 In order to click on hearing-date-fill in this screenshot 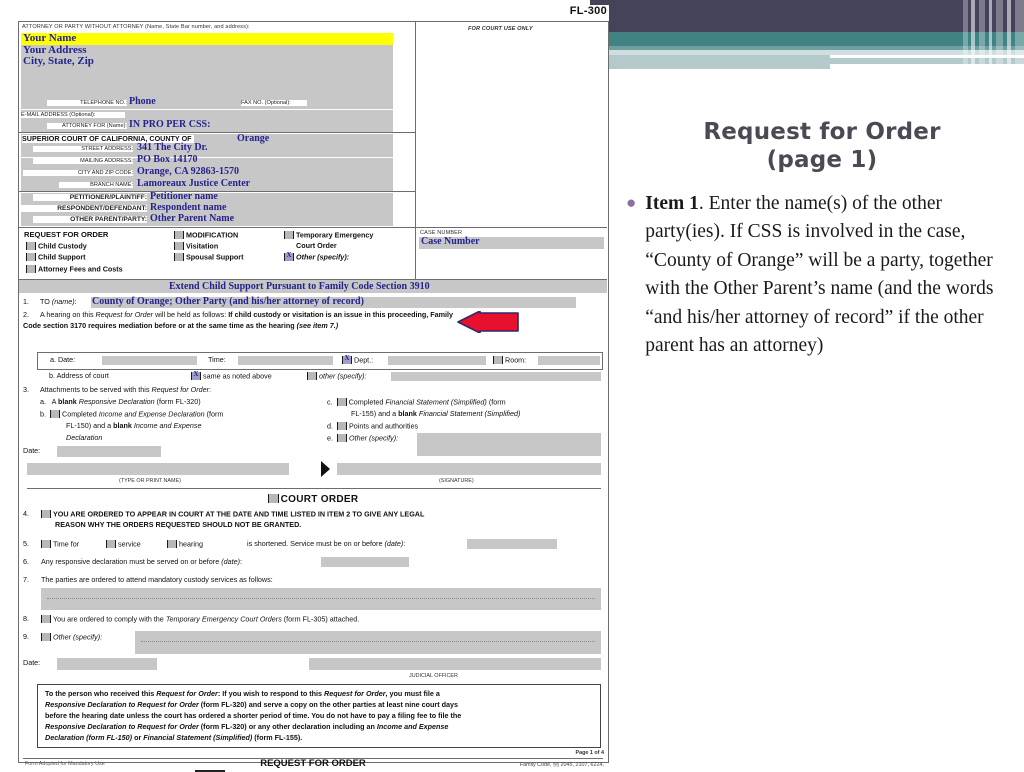, I will do `click(149, 360)`.